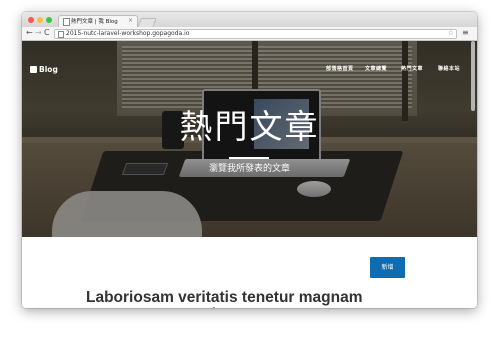 The image size is (500, 341). I want to click on brand-text: Blog, so click(48, 69).